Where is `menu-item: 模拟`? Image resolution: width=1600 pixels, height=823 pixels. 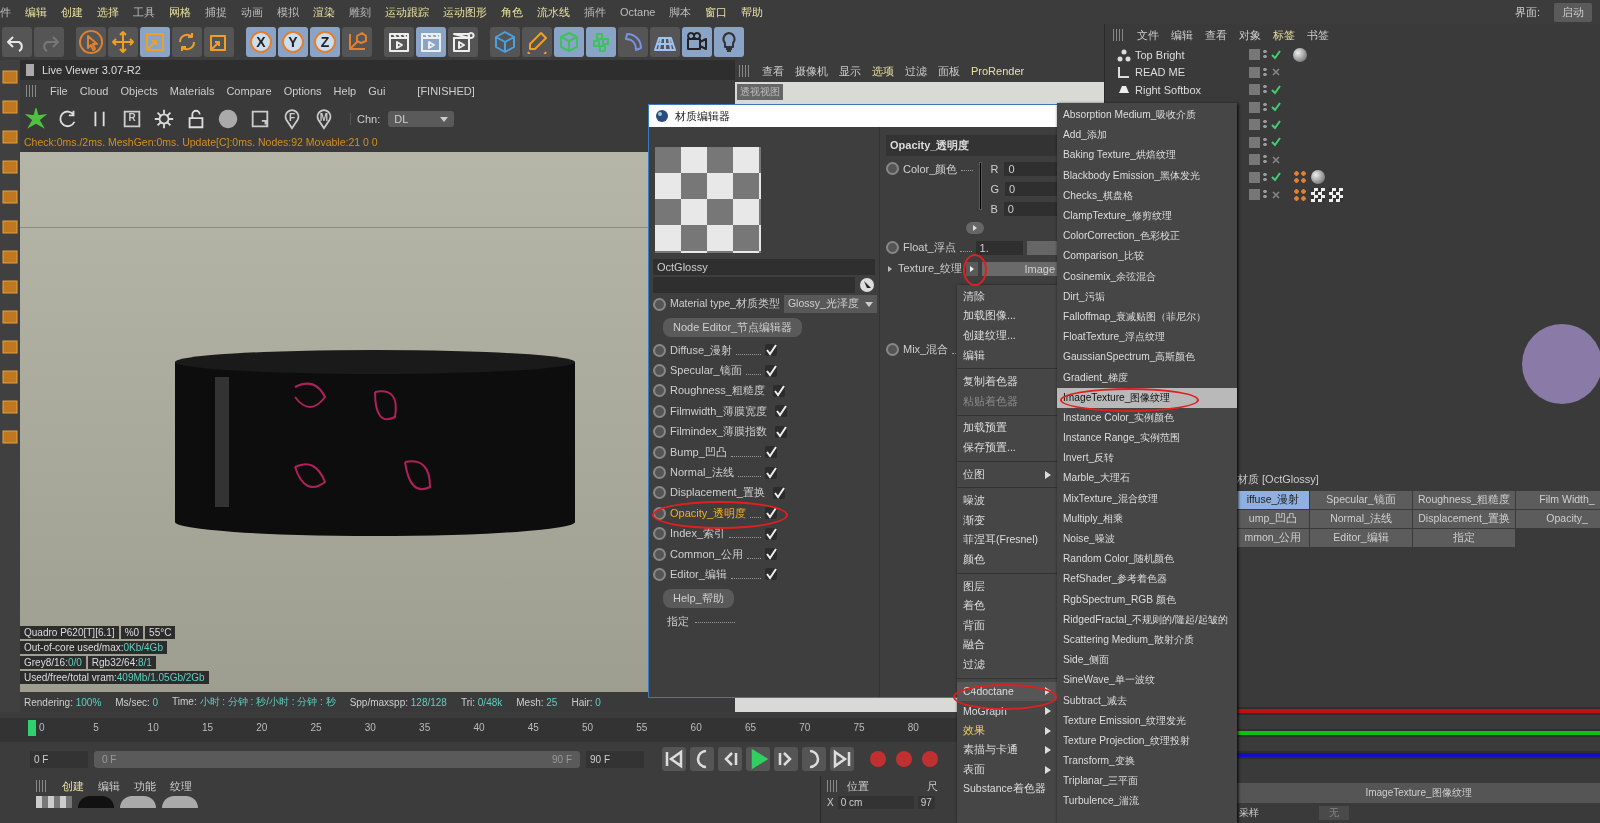
menu-item: 模拟 is located at coordinates (288, 12).